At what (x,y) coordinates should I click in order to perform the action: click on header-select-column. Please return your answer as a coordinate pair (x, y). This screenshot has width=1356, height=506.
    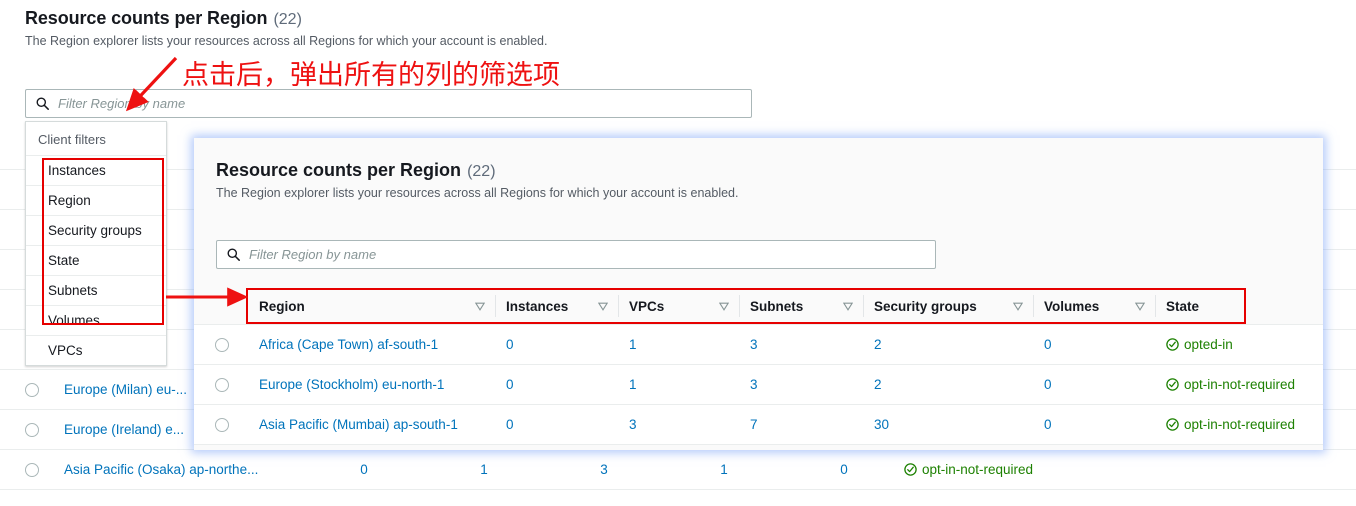
    Looking at the image, I should click on (221, 306).